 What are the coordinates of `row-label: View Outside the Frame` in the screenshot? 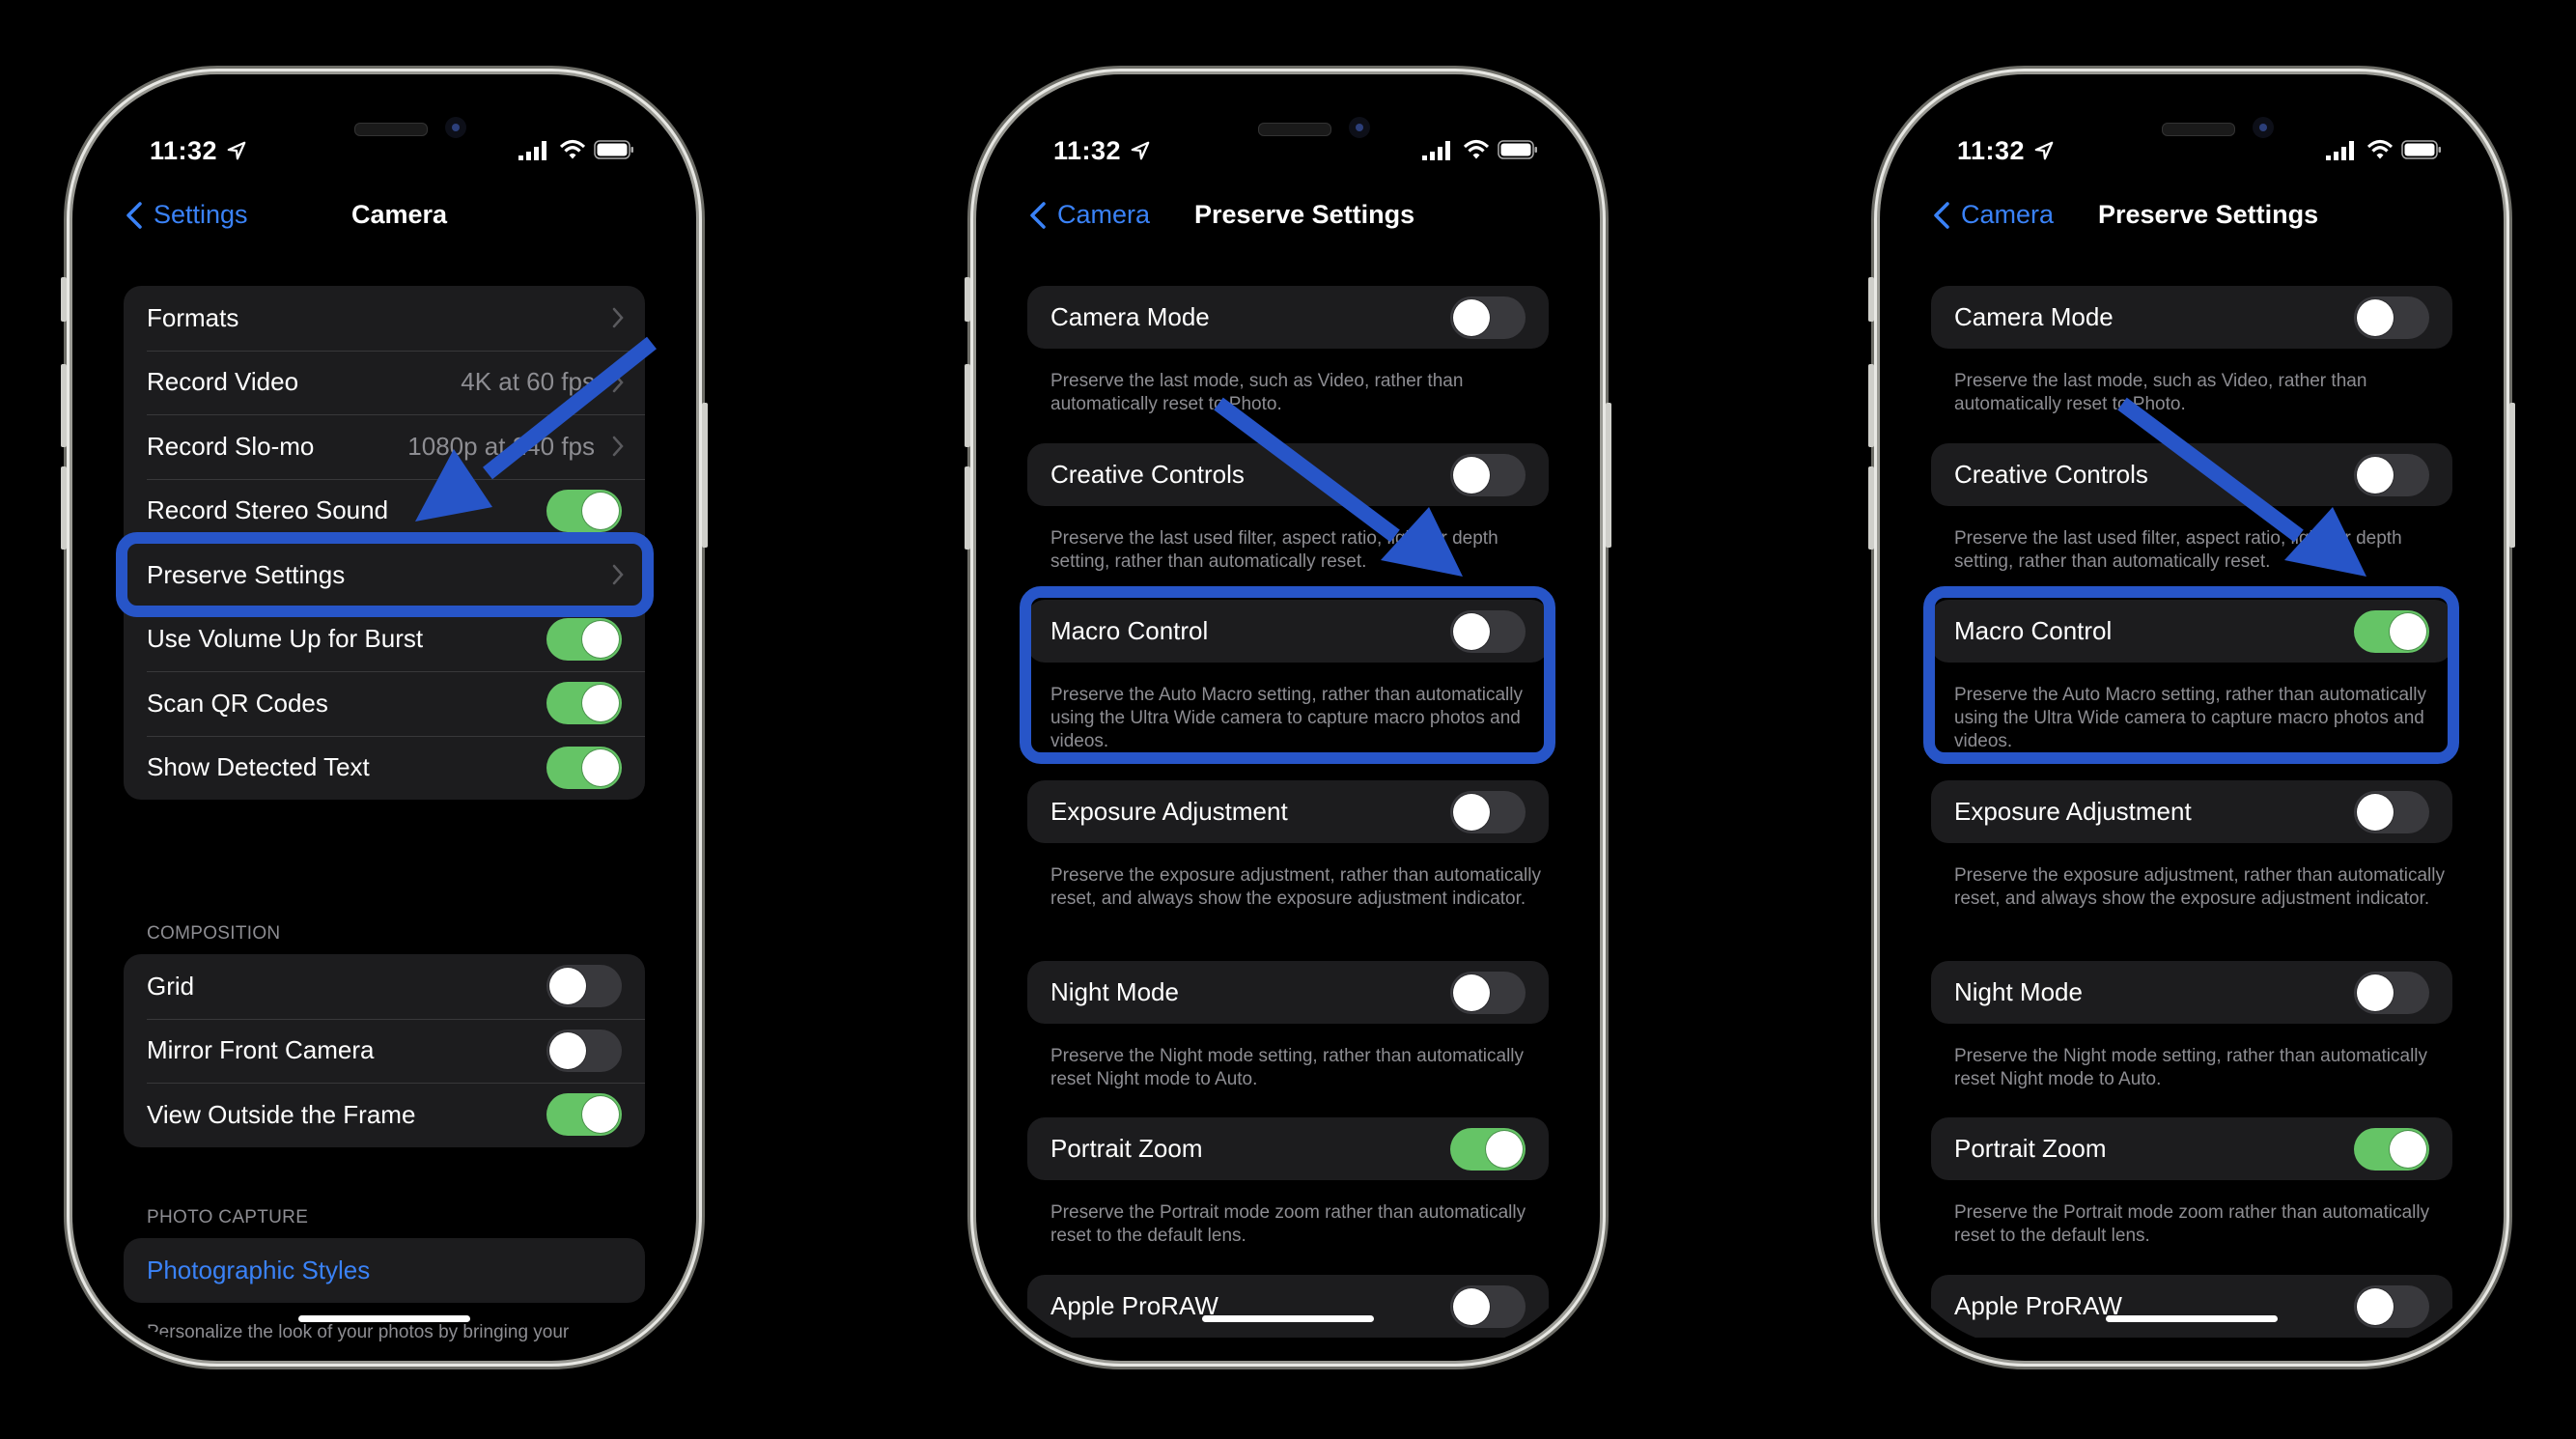 It's located at (281, 1114).